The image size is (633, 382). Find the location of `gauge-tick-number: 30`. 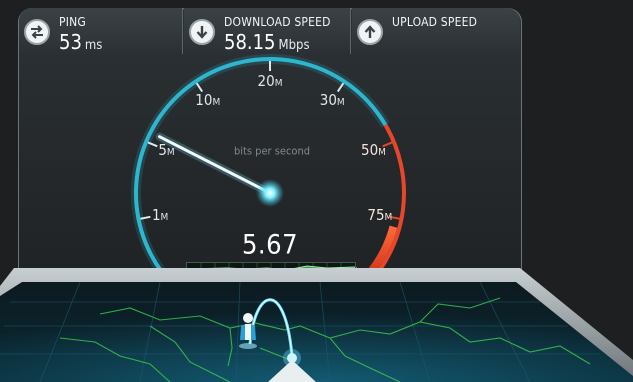

gauge-tick-number: 30 is located at coordinates (328, 99).